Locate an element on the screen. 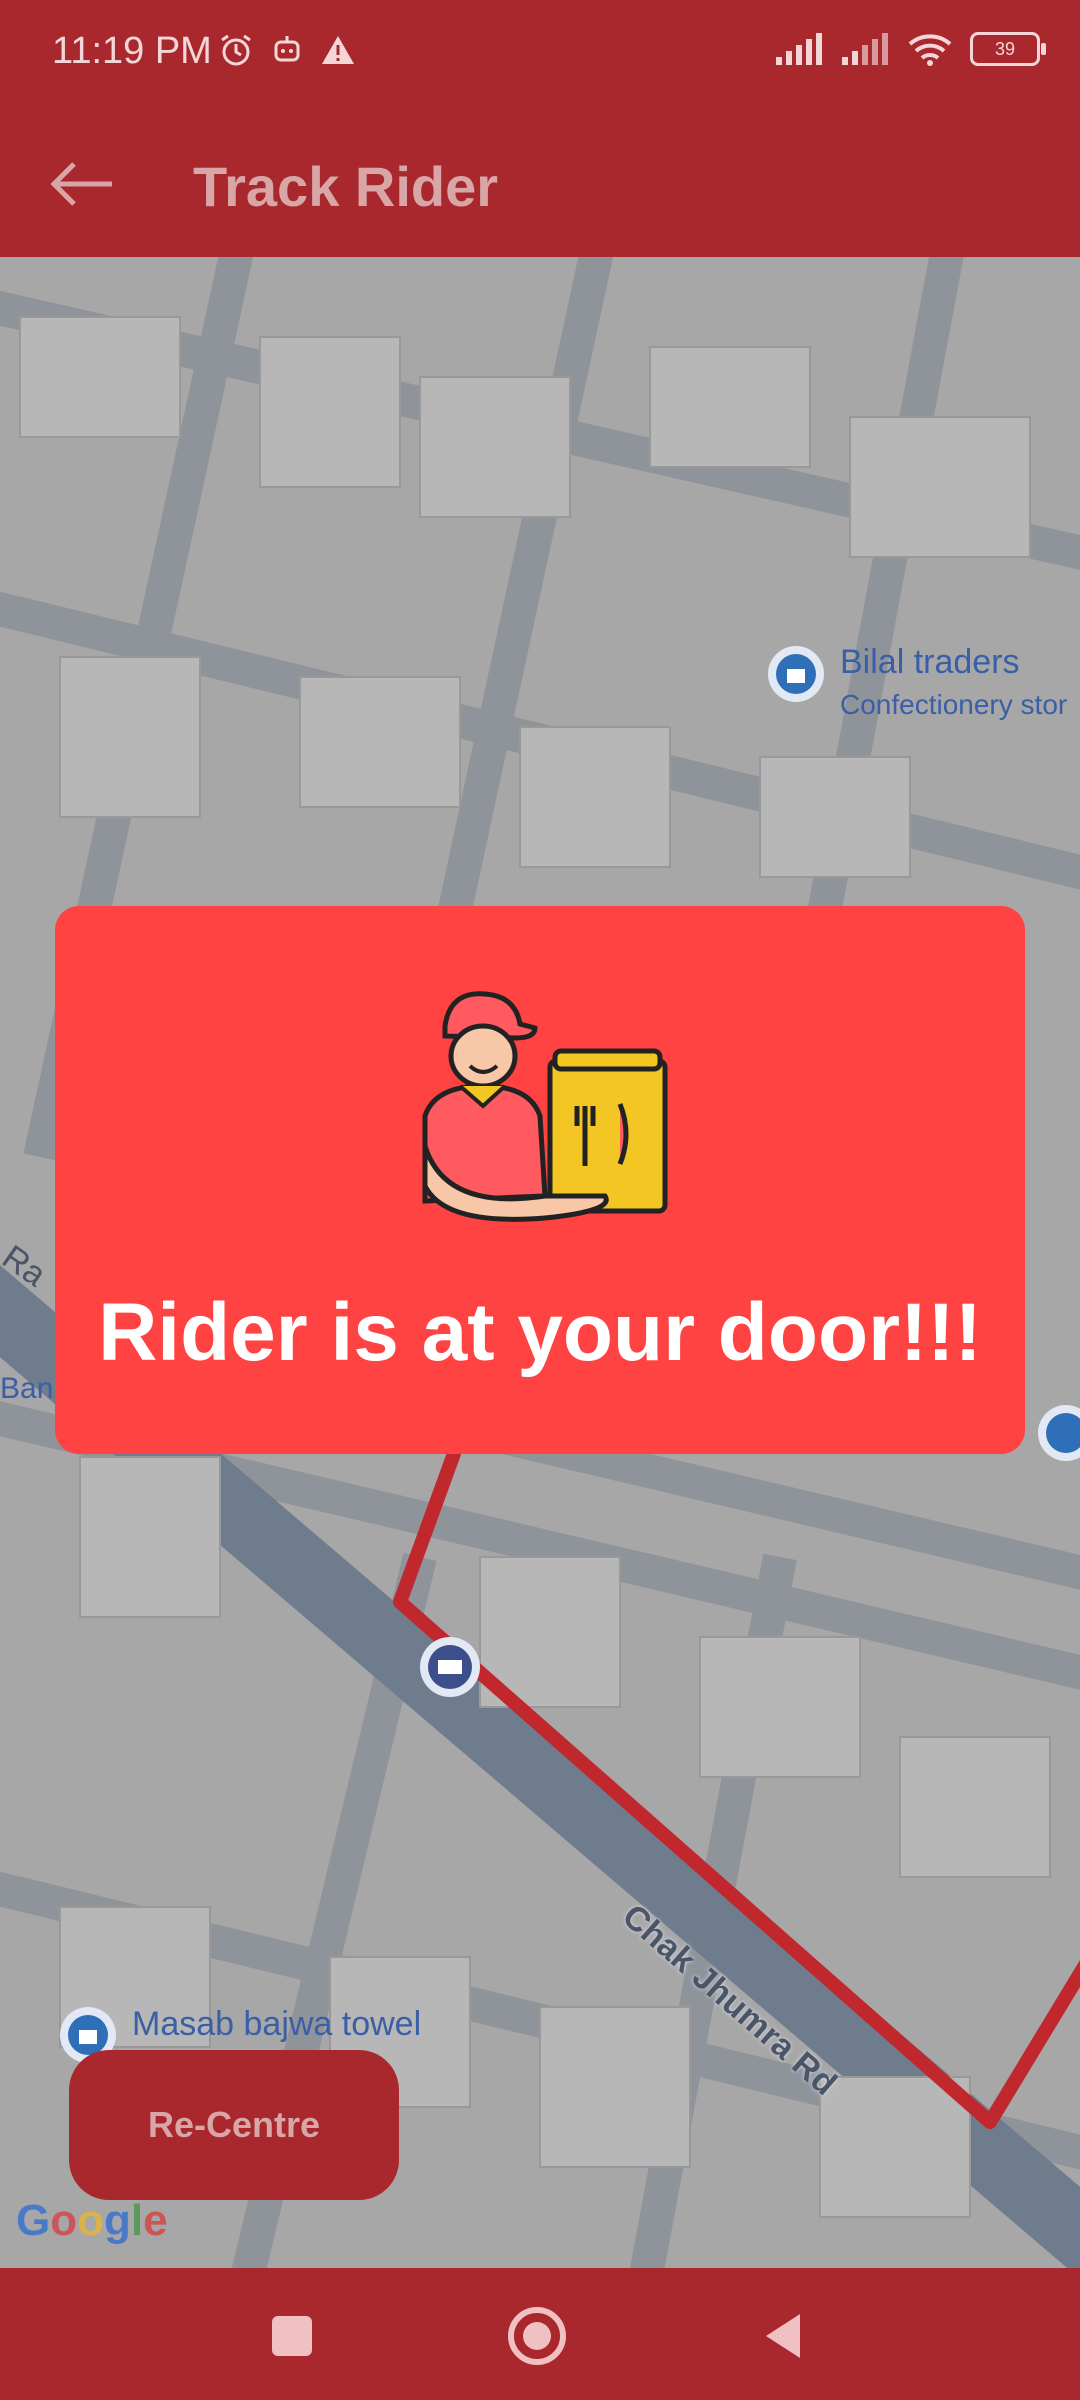 The width and height of the screenshot is (1080, 2400). system-nav-bar is located at coordinates (540, 2334).